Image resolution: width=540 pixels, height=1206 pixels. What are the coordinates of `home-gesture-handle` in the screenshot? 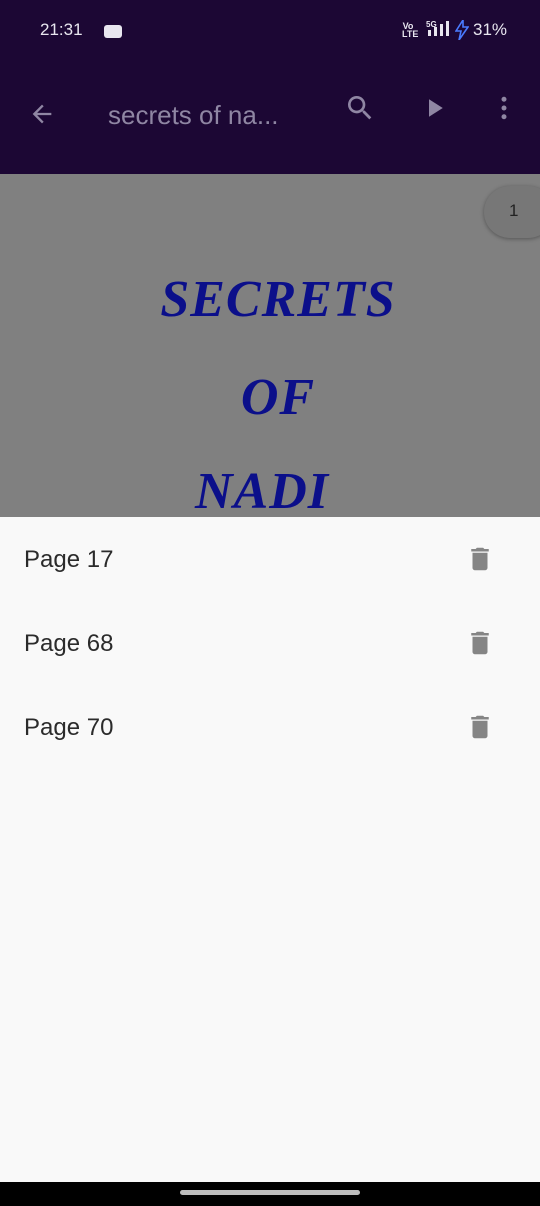 It's located at (270, 1192).